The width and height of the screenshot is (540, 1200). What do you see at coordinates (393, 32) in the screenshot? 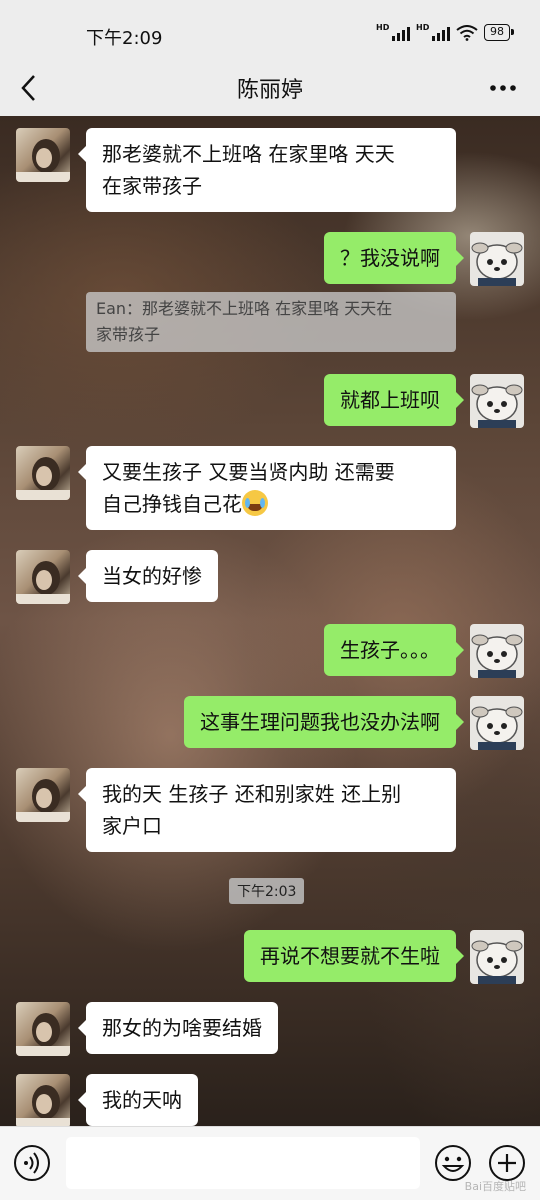
I see `signal-icon: HD` at bounding box center [393, 32].